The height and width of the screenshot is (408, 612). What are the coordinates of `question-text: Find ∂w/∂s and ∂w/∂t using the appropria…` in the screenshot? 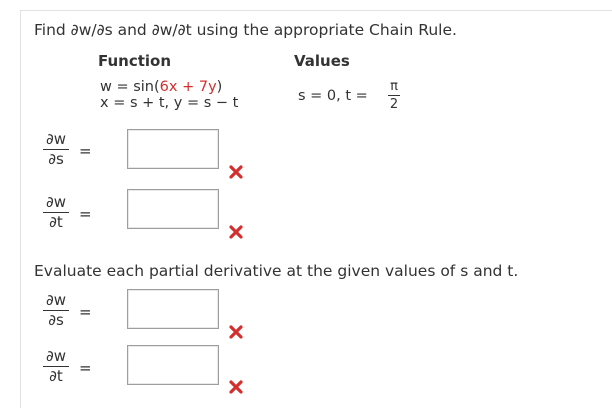 It's located at (245, 30).